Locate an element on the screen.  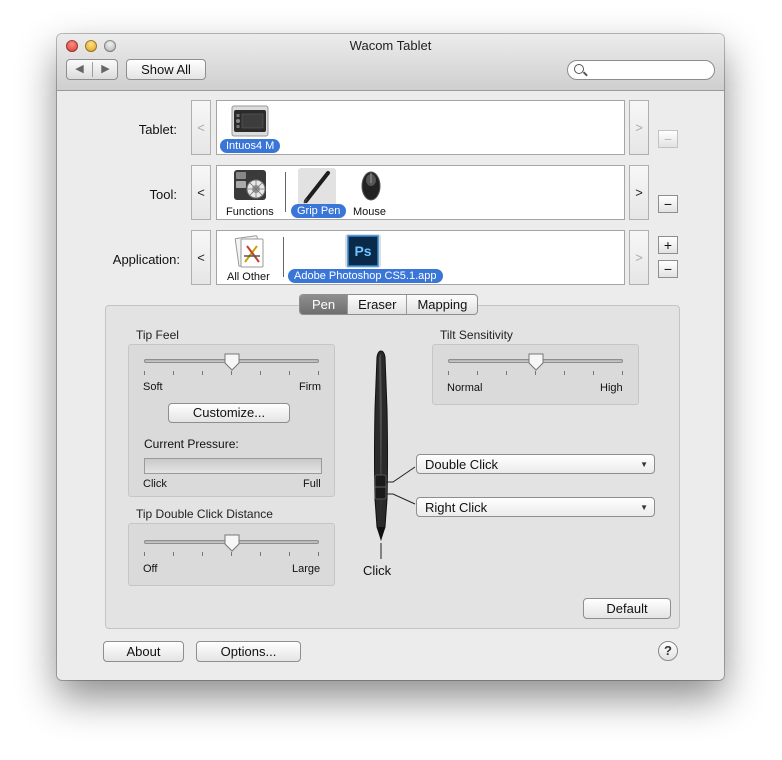
settings-tabs: Pen Eraser Mapping is located at coordinates (389, 304).